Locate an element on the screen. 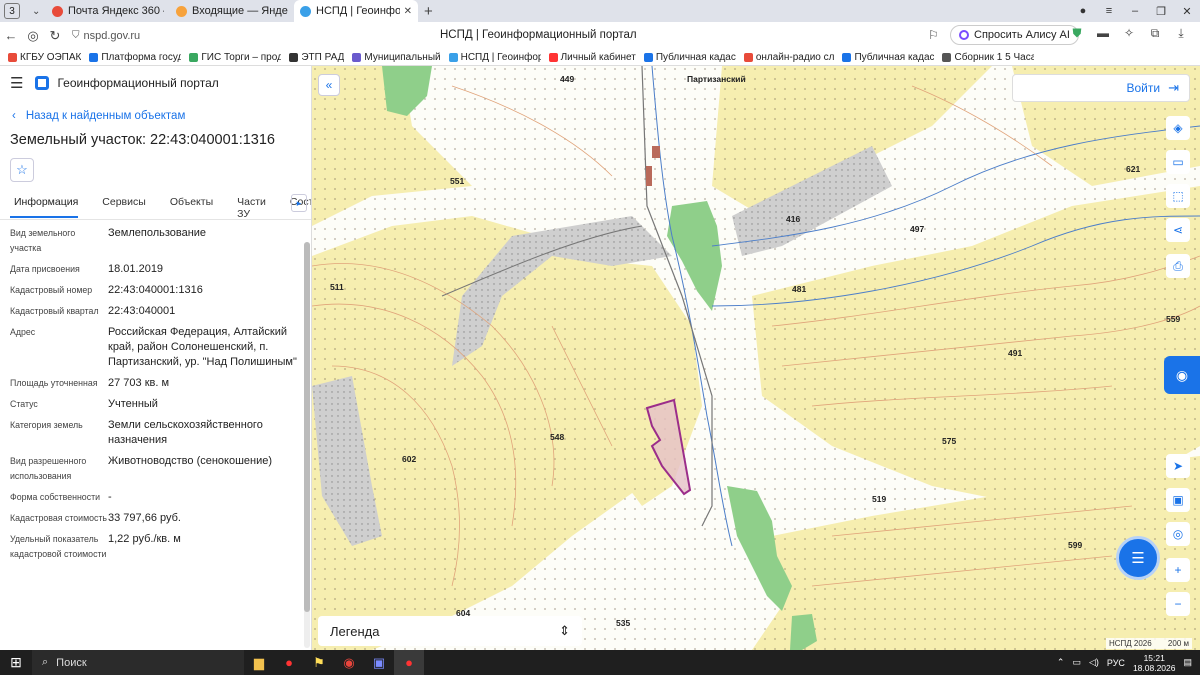  bookmark-item: Сборник 1 5 Часа is located at coordinates (988, 57).